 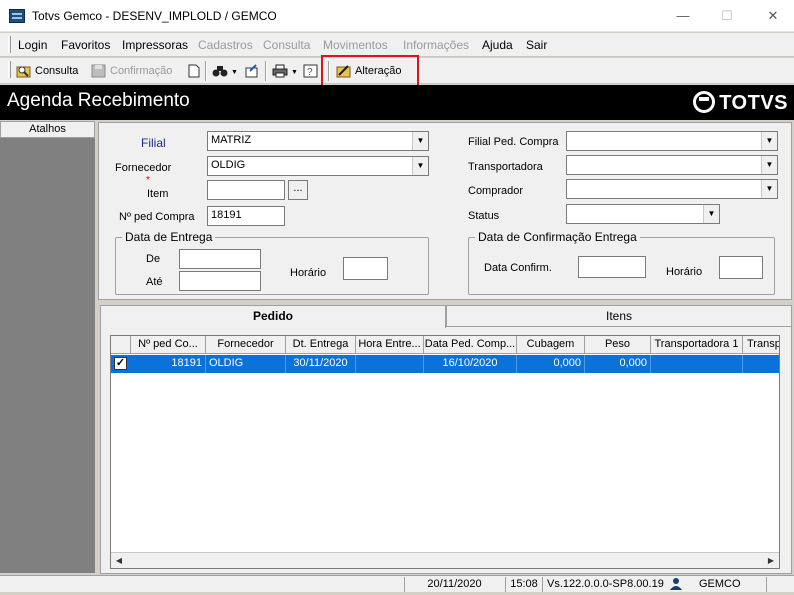 I want to click on cell-dt-entrega: 30/11/2020, so click(x=321, y=364).